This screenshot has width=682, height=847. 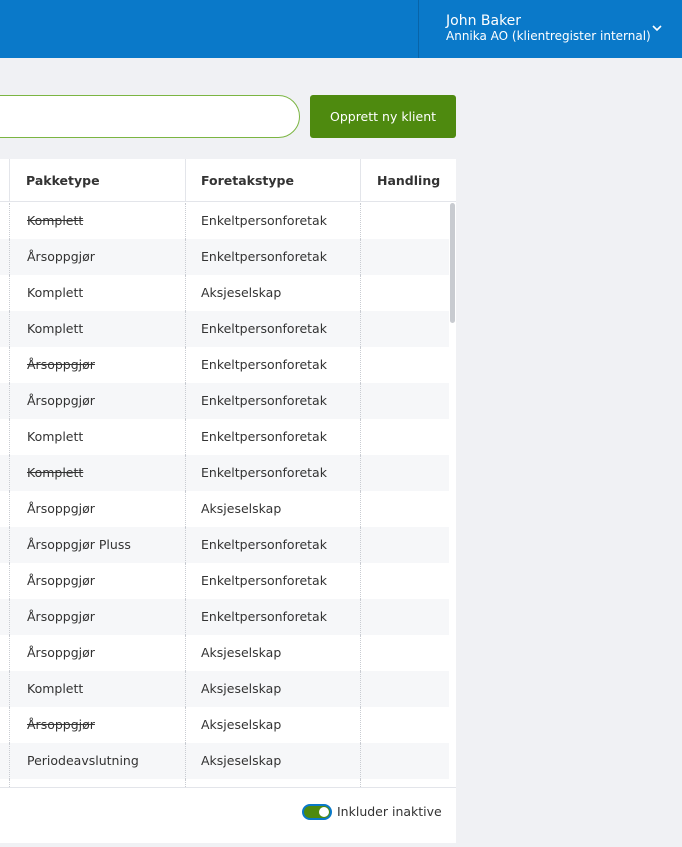 What do you see at coordinates (383, 116) in the screenshot?
I see `create-client-button: Opprett ny klient` at bounding box center [383, 116].